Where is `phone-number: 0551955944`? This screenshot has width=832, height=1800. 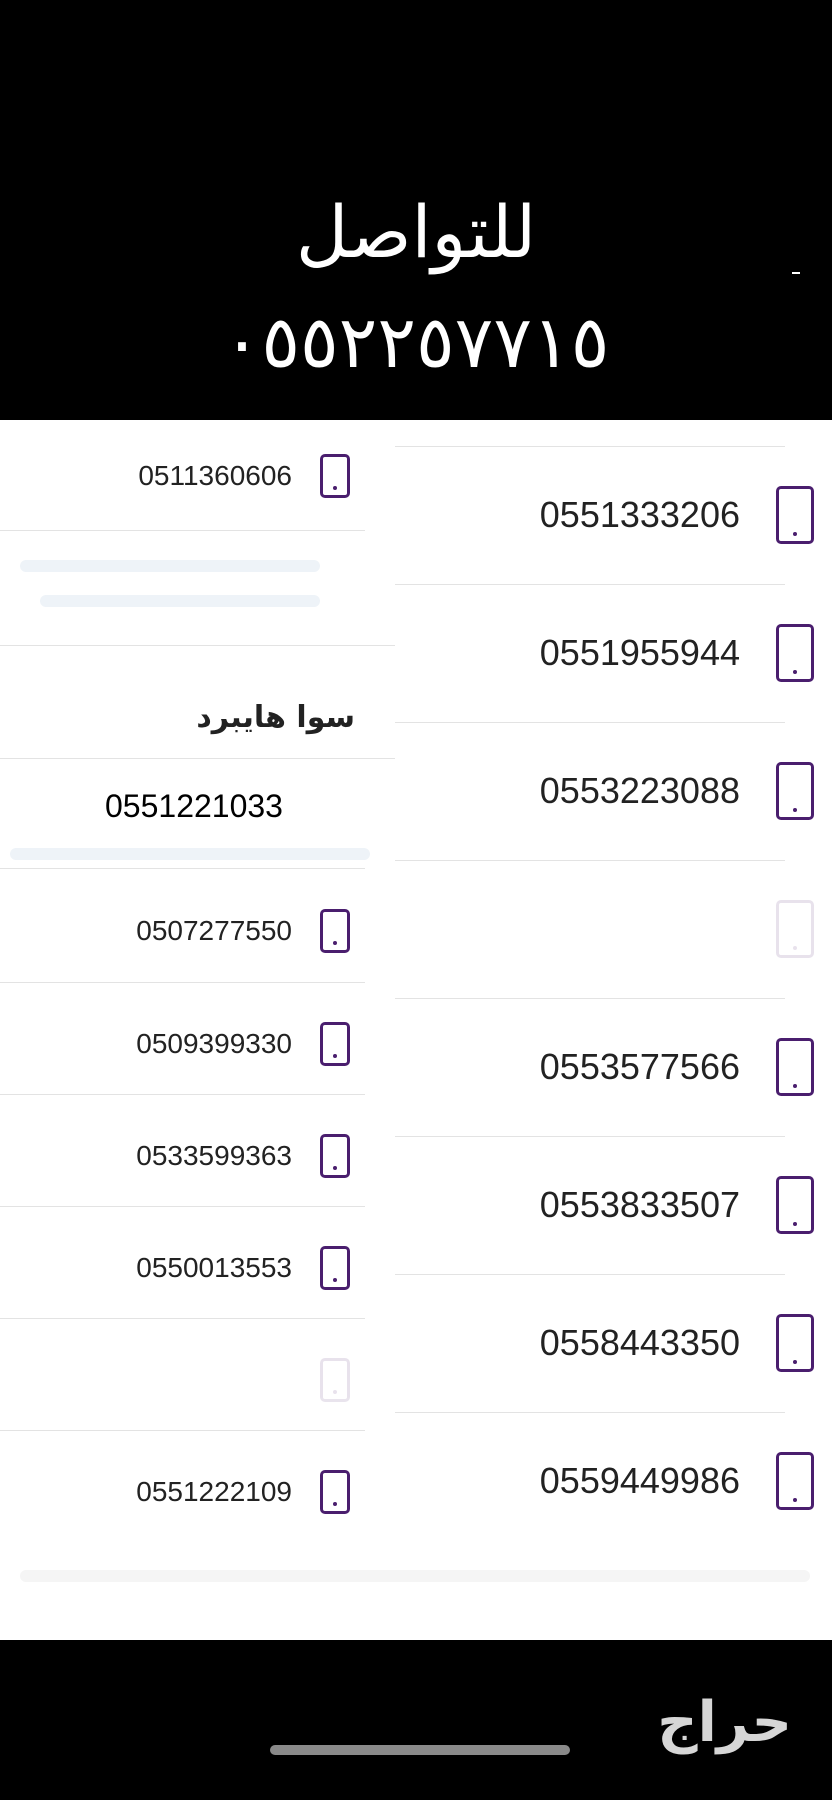 phone-number: 0551955944 is located at coordinates (639, 652).